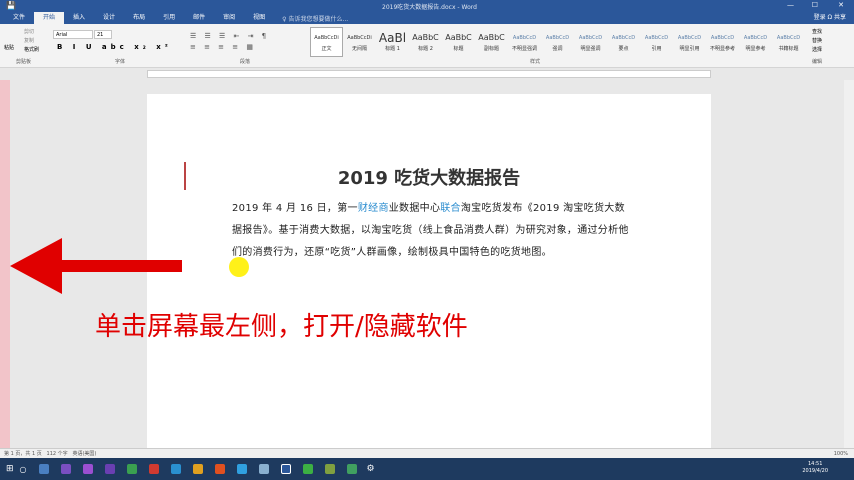  I want to click on style-0: AaBbCcDi 正文, so click(326, 42).